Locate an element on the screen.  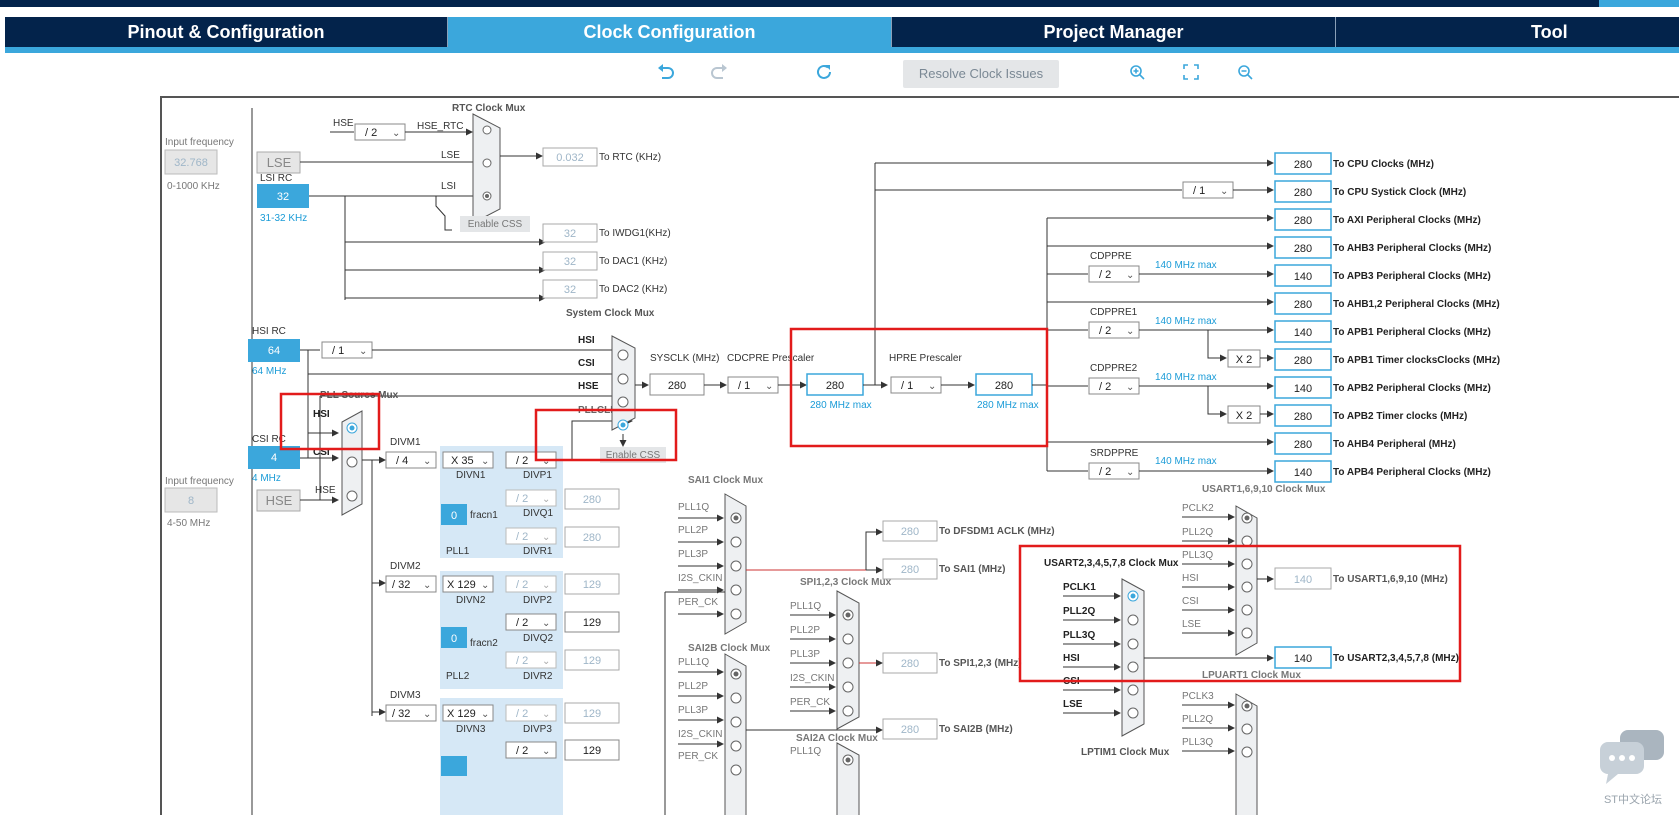
sysmux-hsi-label: HSI is located at coordinates (586, 340).